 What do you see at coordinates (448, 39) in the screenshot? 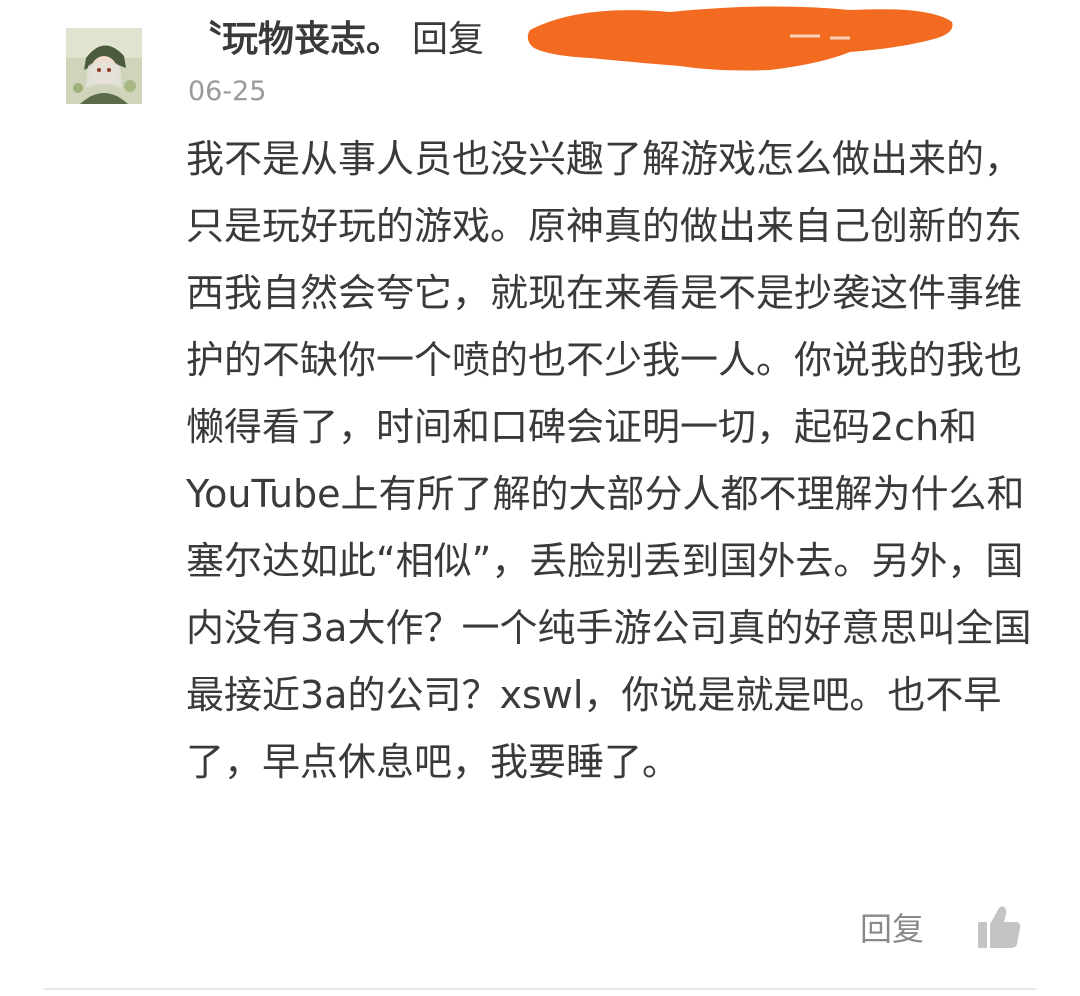
I see `reply-prefix: 回复` at bounding box center [448, 39].